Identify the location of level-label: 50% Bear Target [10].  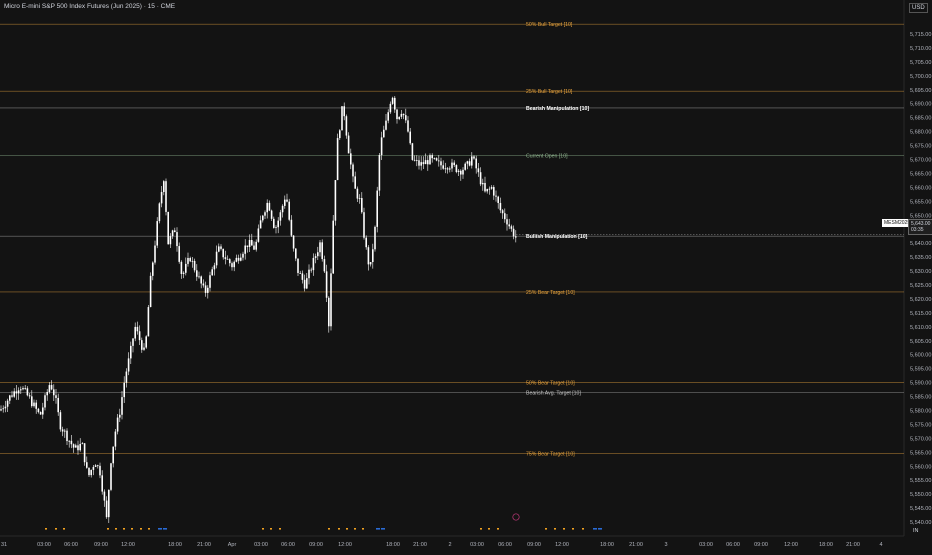
(550, 384).